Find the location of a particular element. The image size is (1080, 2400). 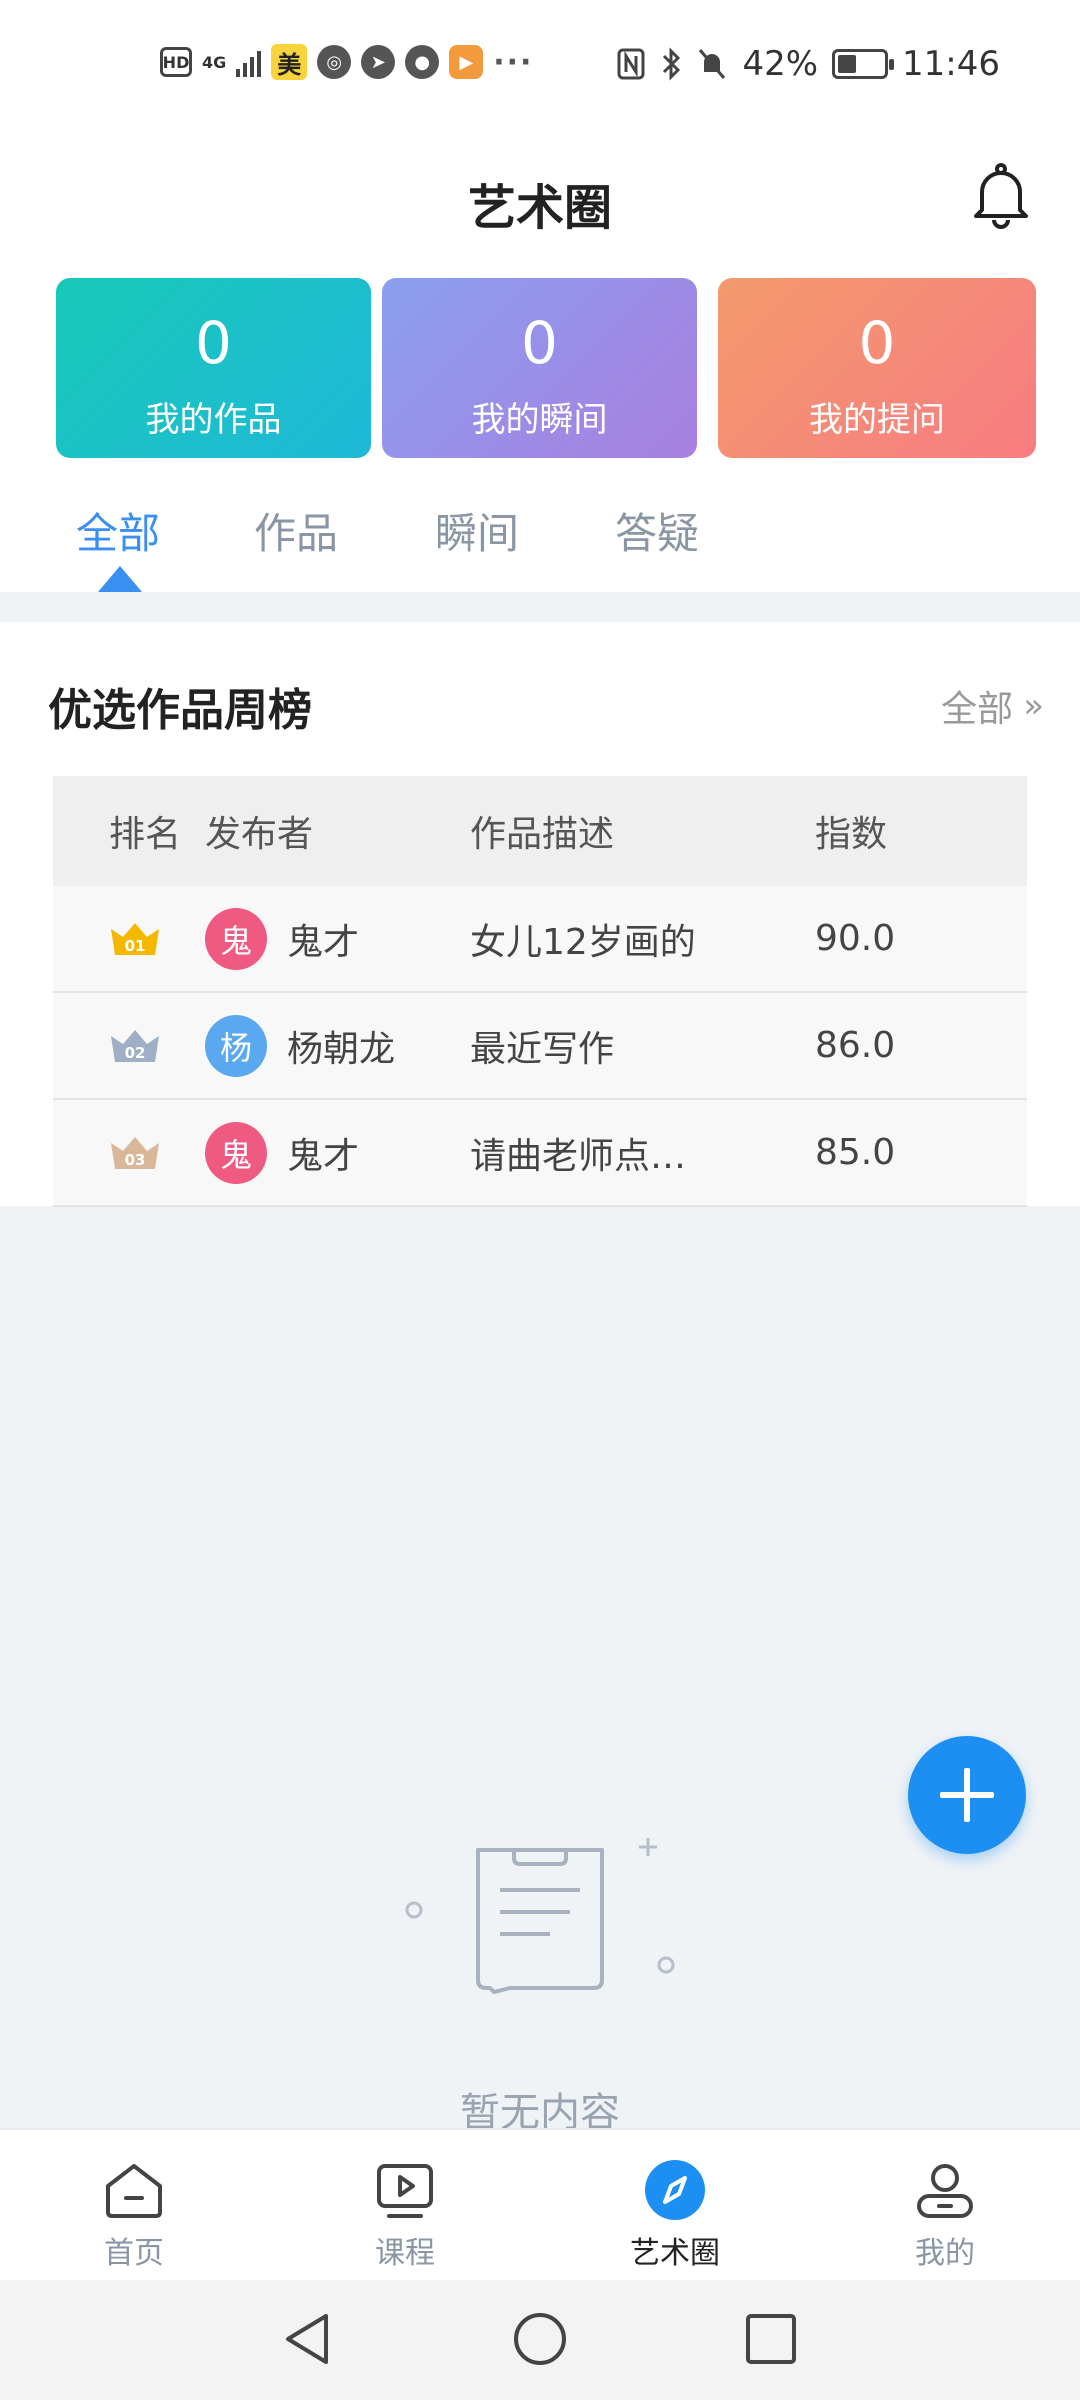

my-moments-count: 0 is located at coordinates (539, 343).